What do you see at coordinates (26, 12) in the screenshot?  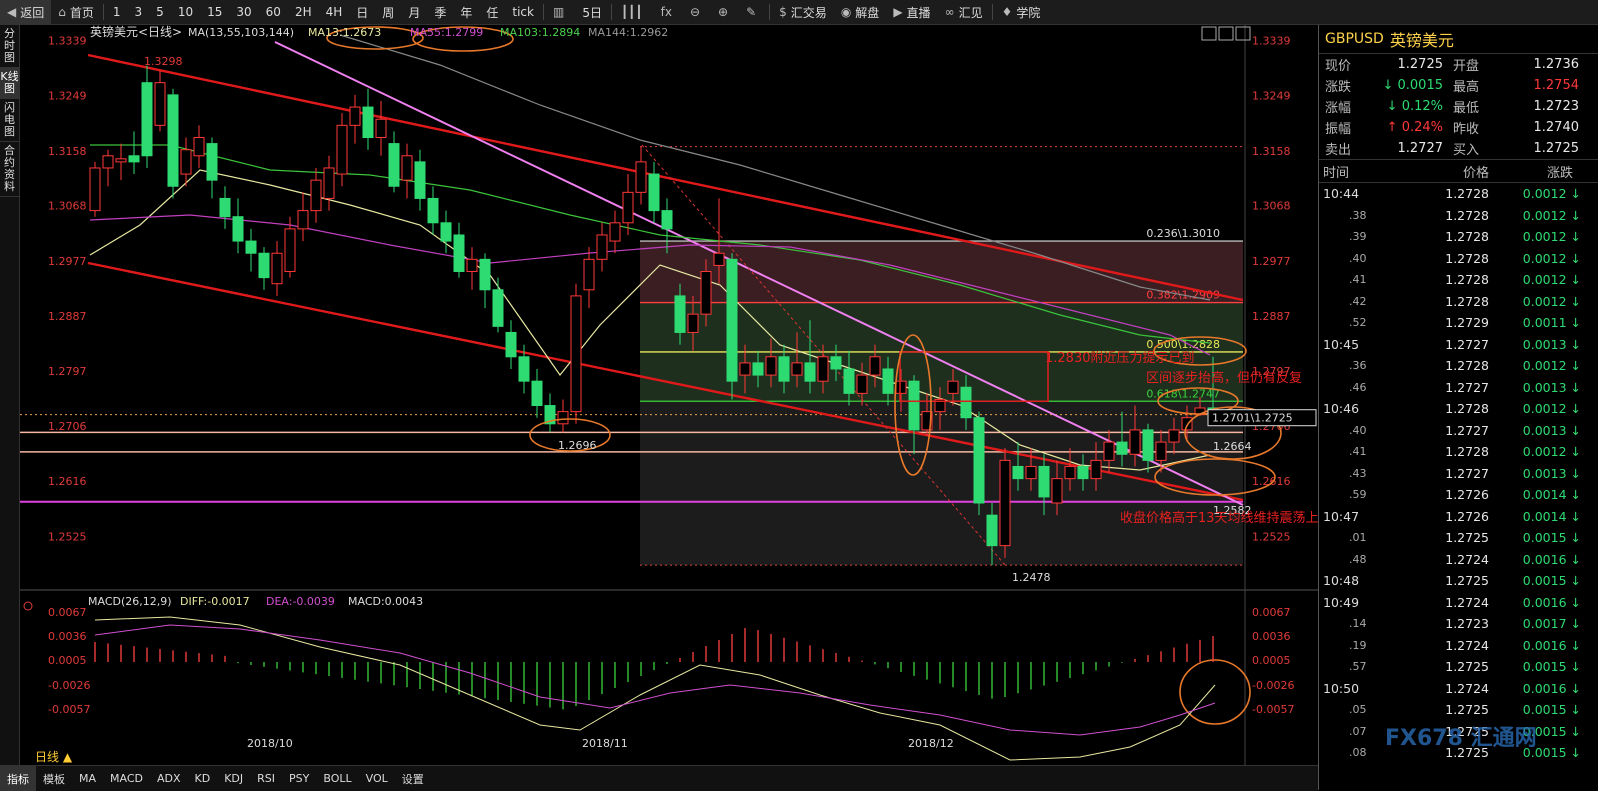 I see `back-button: ◀ 返回` at bounding box center [26, 12].